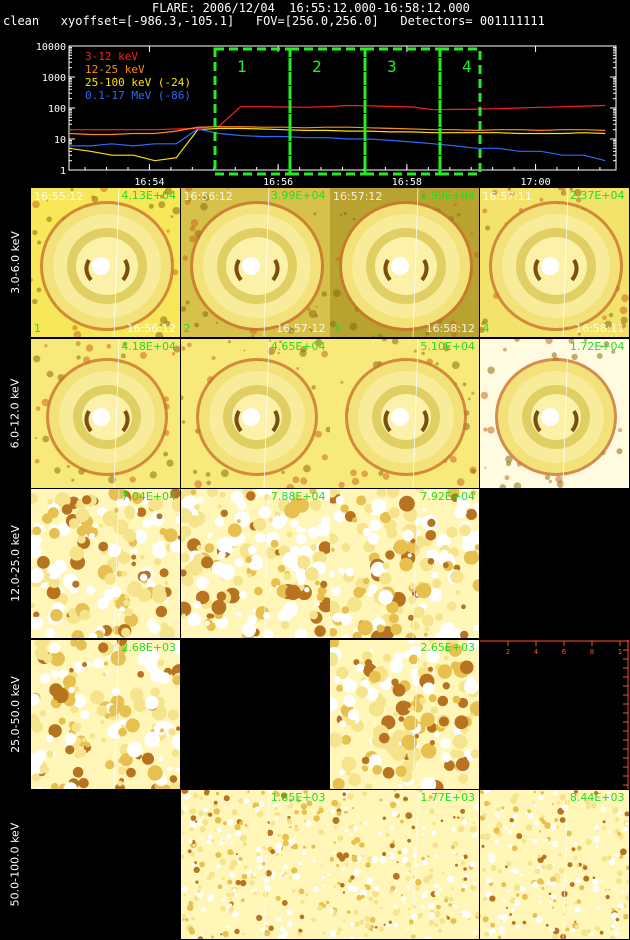 The height and width of the screenshot is (940, 630). Describe the element at coordinates (337, 117) in the screenshot. I see `series-line` at that location.